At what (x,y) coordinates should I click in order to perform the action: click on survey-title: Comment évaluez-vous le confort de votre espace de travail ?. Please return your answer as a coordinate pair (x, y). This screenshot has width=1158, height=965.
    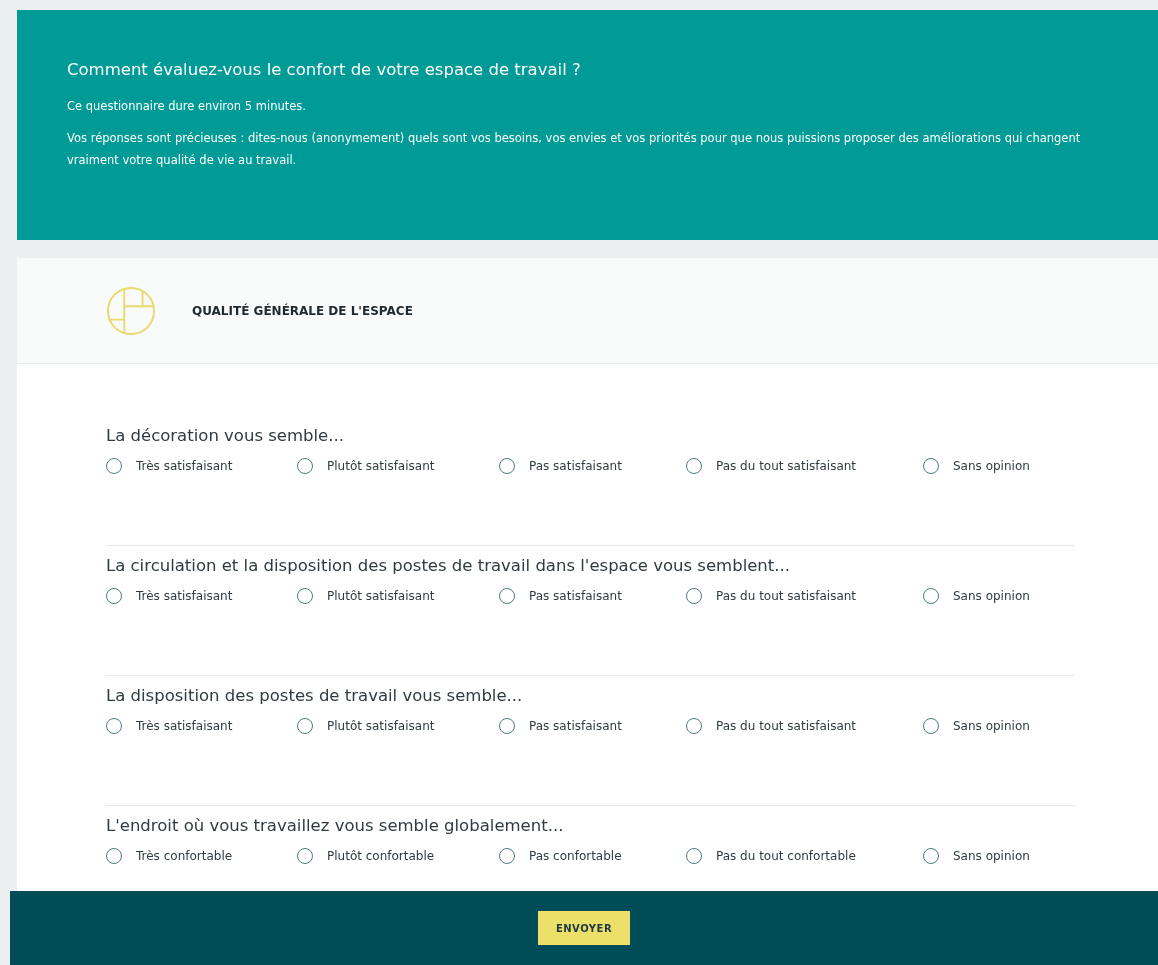
    Looking at the image, I should click on (324, 69).